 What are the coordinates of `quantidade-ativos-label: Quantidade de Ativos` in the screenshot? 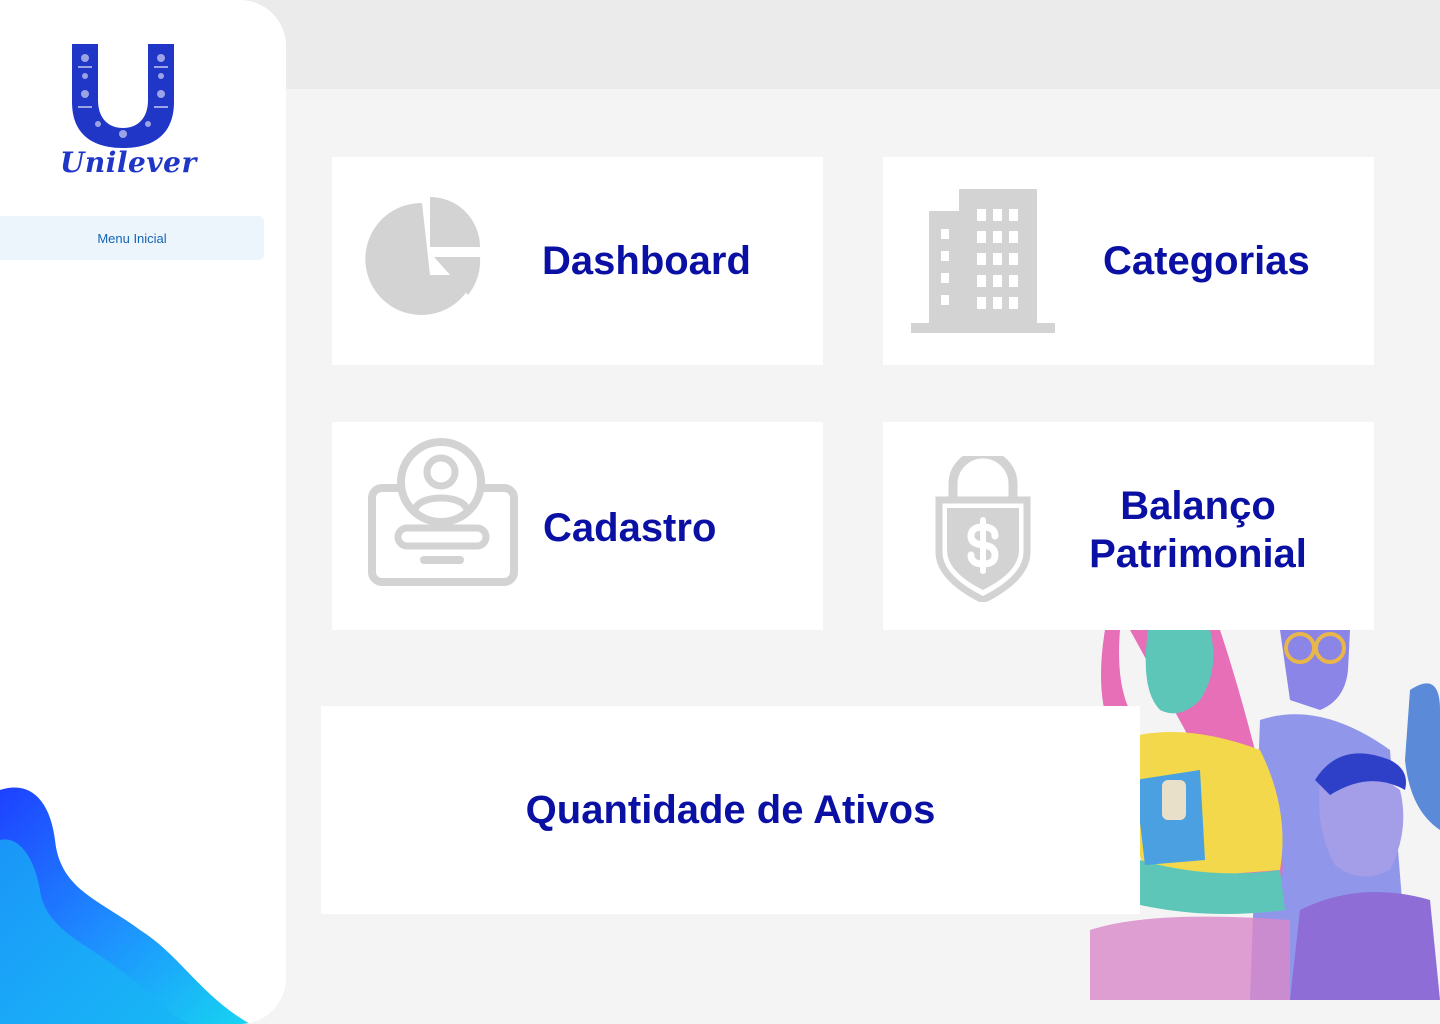 It's located at (730, 810).